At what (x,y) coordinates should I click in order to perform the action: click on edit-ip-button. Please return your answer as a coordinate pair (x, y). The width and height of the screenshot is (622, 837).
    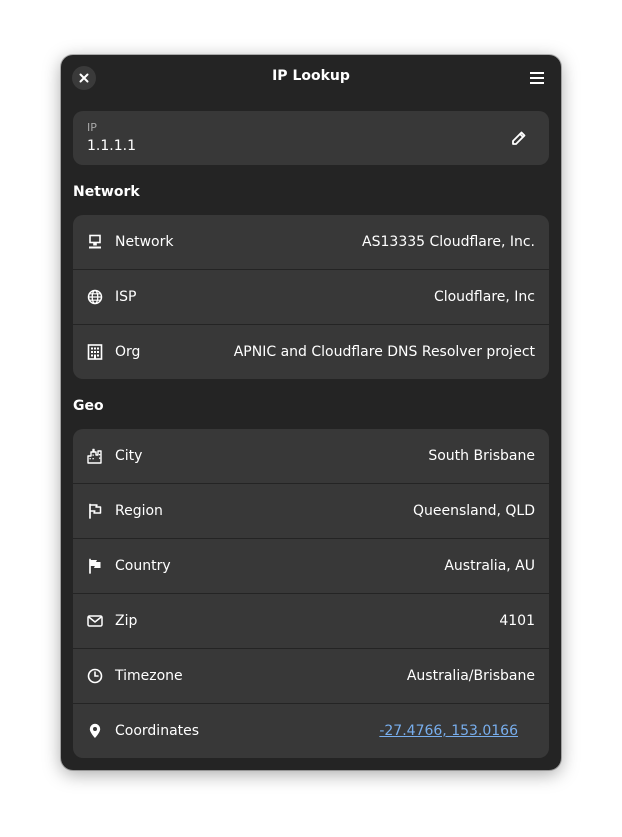
    Looking at the image, I should click on (519, 138).